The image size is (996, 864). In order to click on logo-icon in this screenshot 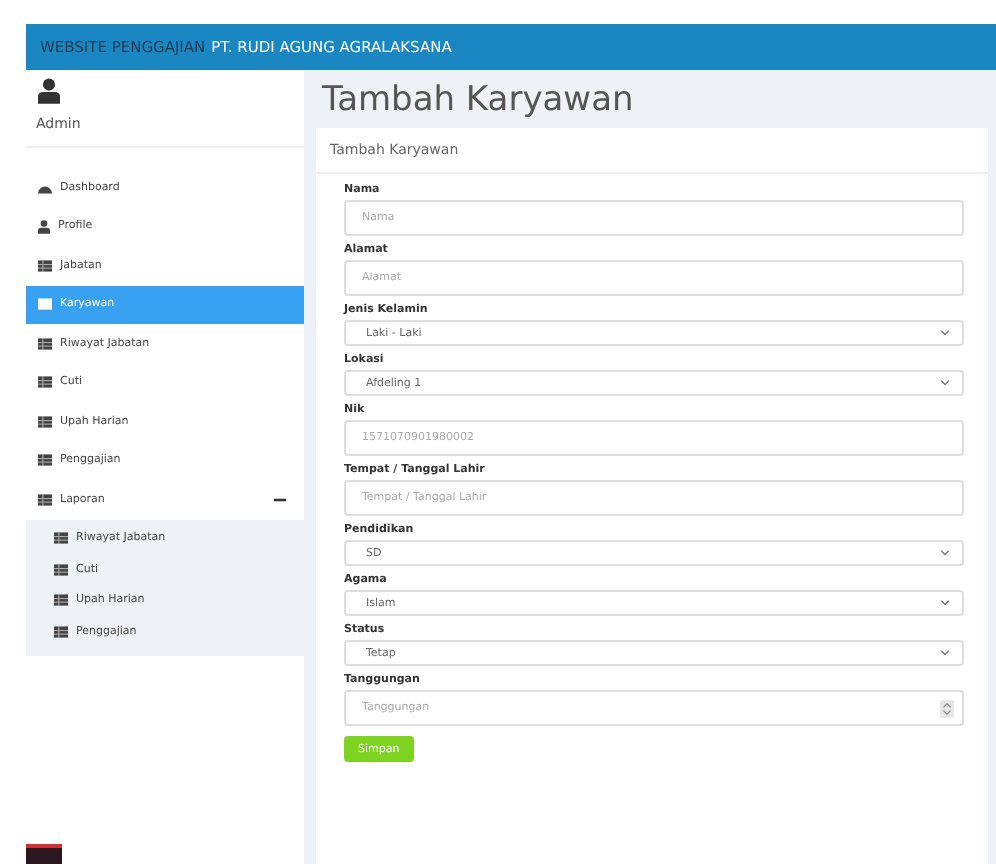, I will do `click(44, 854)`.